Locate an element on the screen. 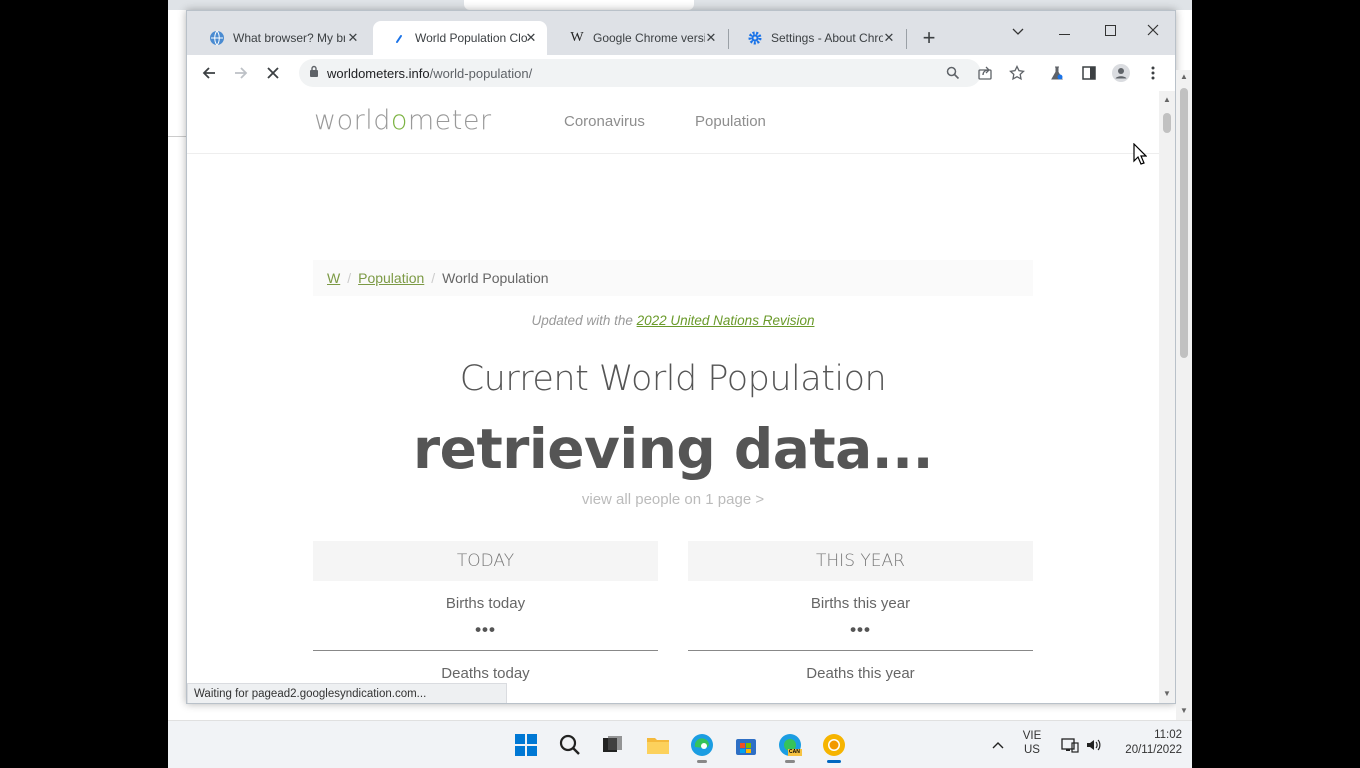 This screenshot has height=768, width=1360. births-this-year-label: Births this year is located at coordinates (860, 603).